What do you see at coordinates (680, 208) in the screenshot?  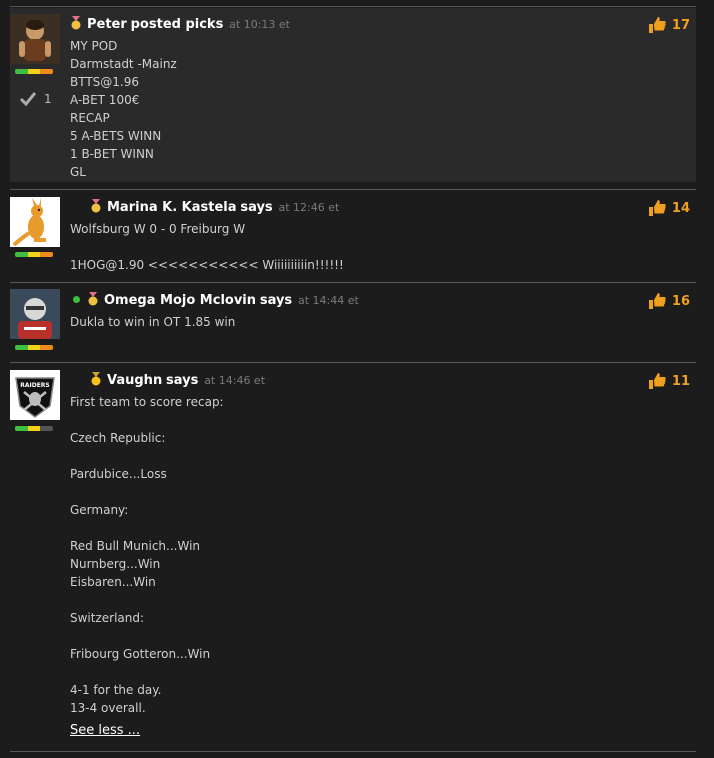 I see `like-count: 14` at bounding box center [680, 208].